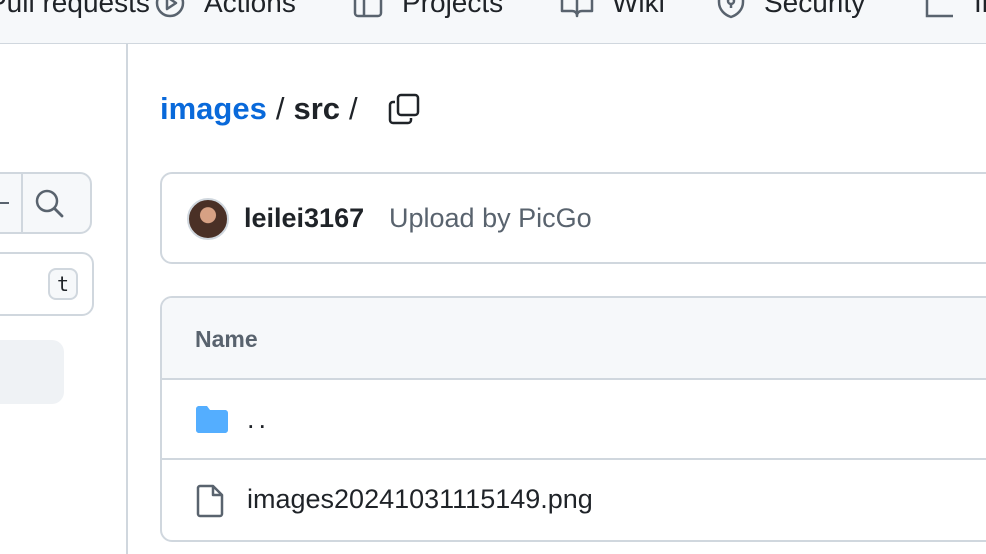 The image size is (986, 554). What do you see at coordinates (290, 109) in the screenshot?
I see `breadcrumb: images / src /` at bounding box center [290, 109].